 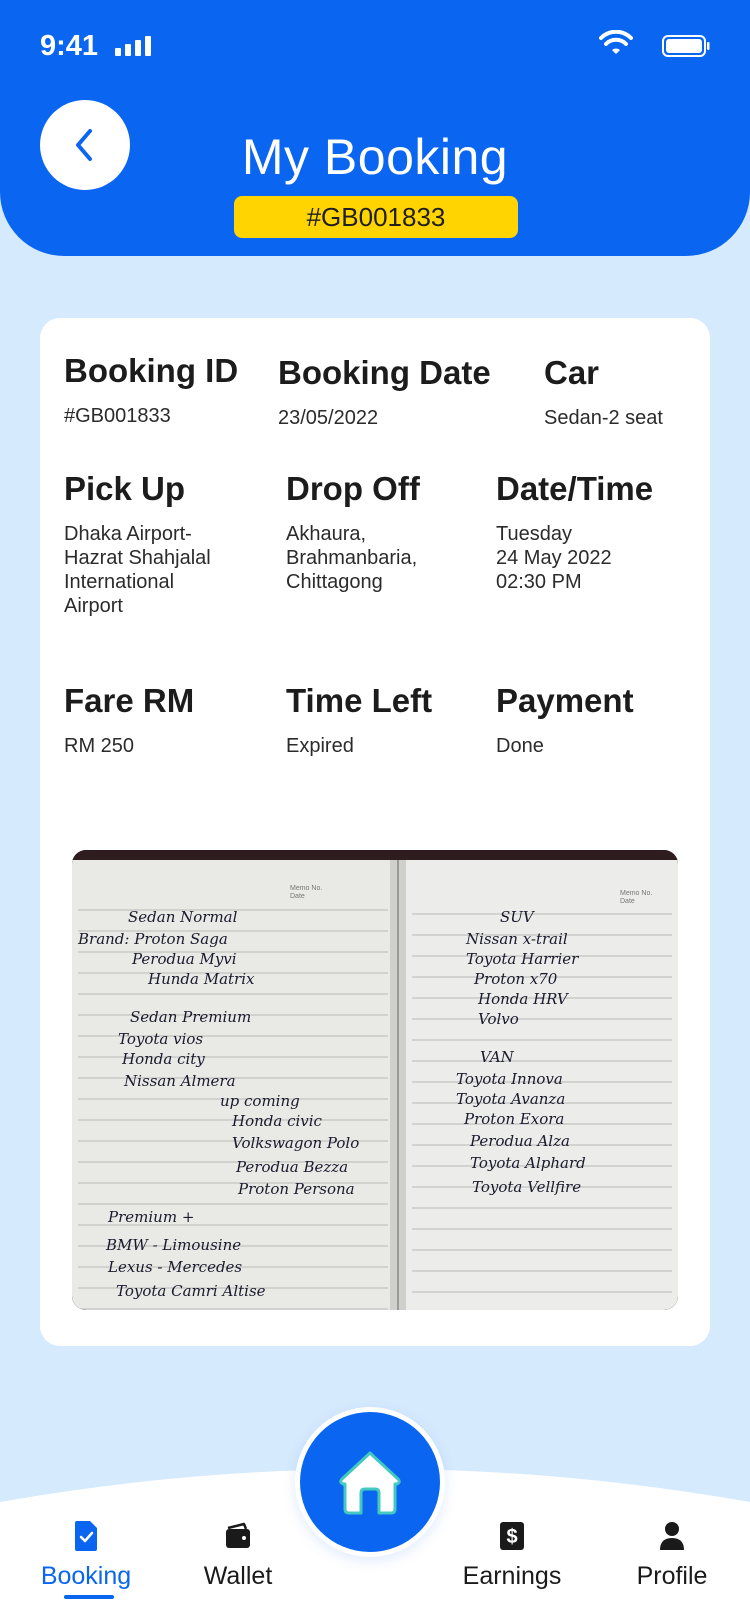 I want to click on page-title: My Booking, so click(x=375, y=157).